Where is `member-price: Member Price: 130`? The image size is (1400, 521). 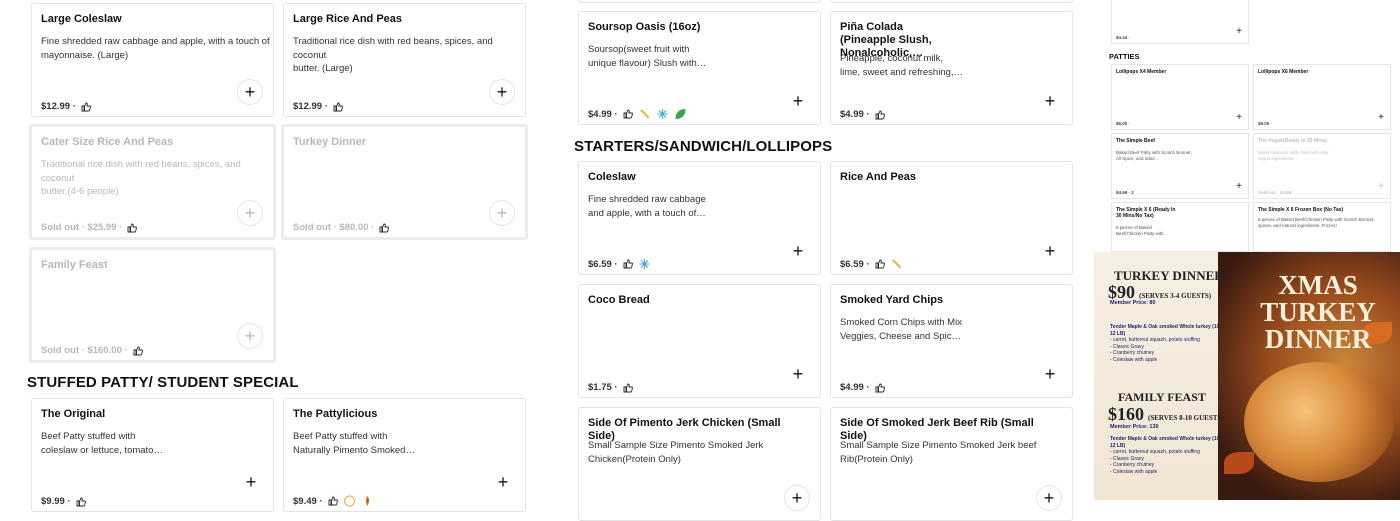 member-price: Member Price: 130 is located at coordinates (1134, 427).